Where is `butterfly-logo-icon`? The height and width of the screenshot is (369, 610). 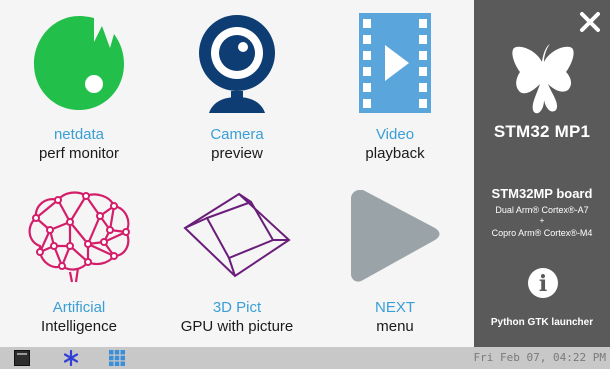
butterfly-logo-icon is located at coordinates (543, 80).